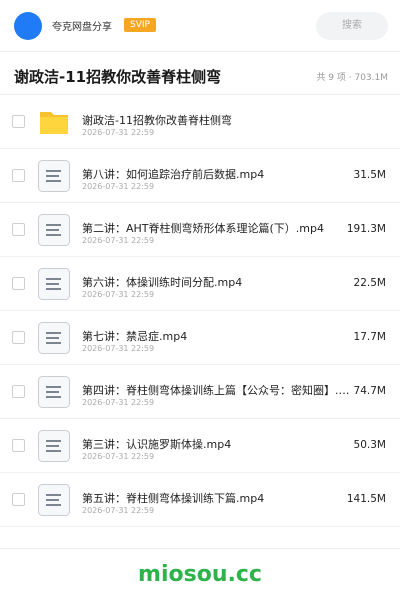 Image resolution: width=400 pixels, height=600 pixels. What do you see at coordinates (369, 337) in the screenshot?
I see `item-size: 17.7M` at bounding box center [369, 337].